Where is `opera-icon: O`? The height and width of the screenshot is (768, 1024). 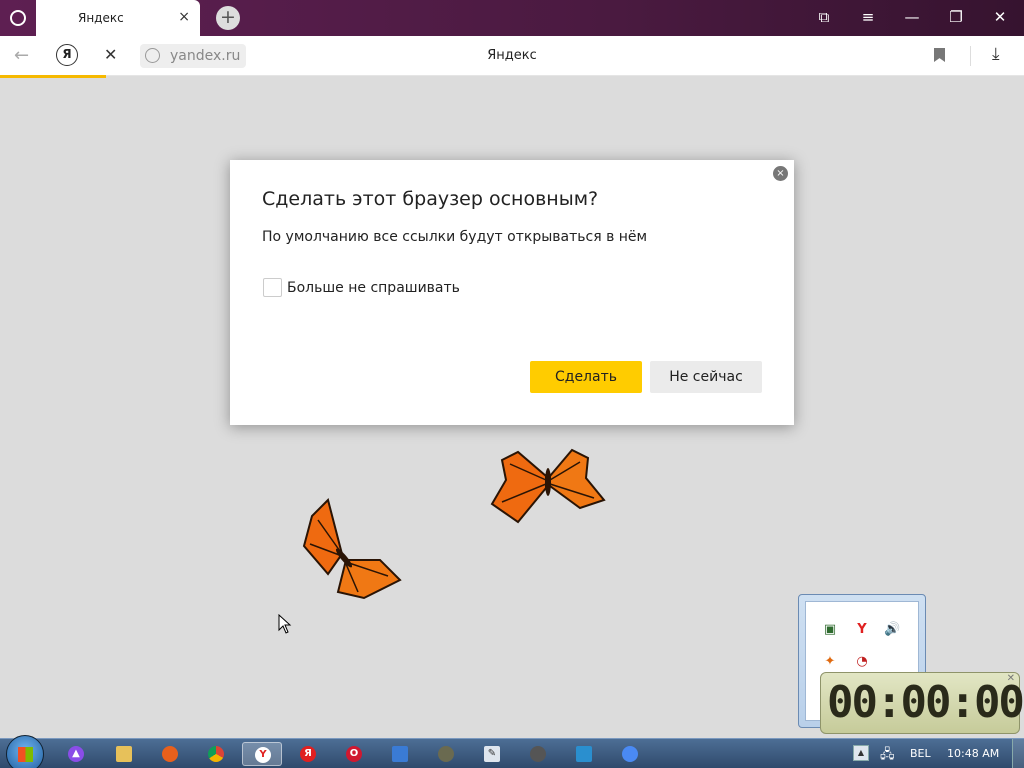 opera-icon: O is located at coordinates (354, 754).